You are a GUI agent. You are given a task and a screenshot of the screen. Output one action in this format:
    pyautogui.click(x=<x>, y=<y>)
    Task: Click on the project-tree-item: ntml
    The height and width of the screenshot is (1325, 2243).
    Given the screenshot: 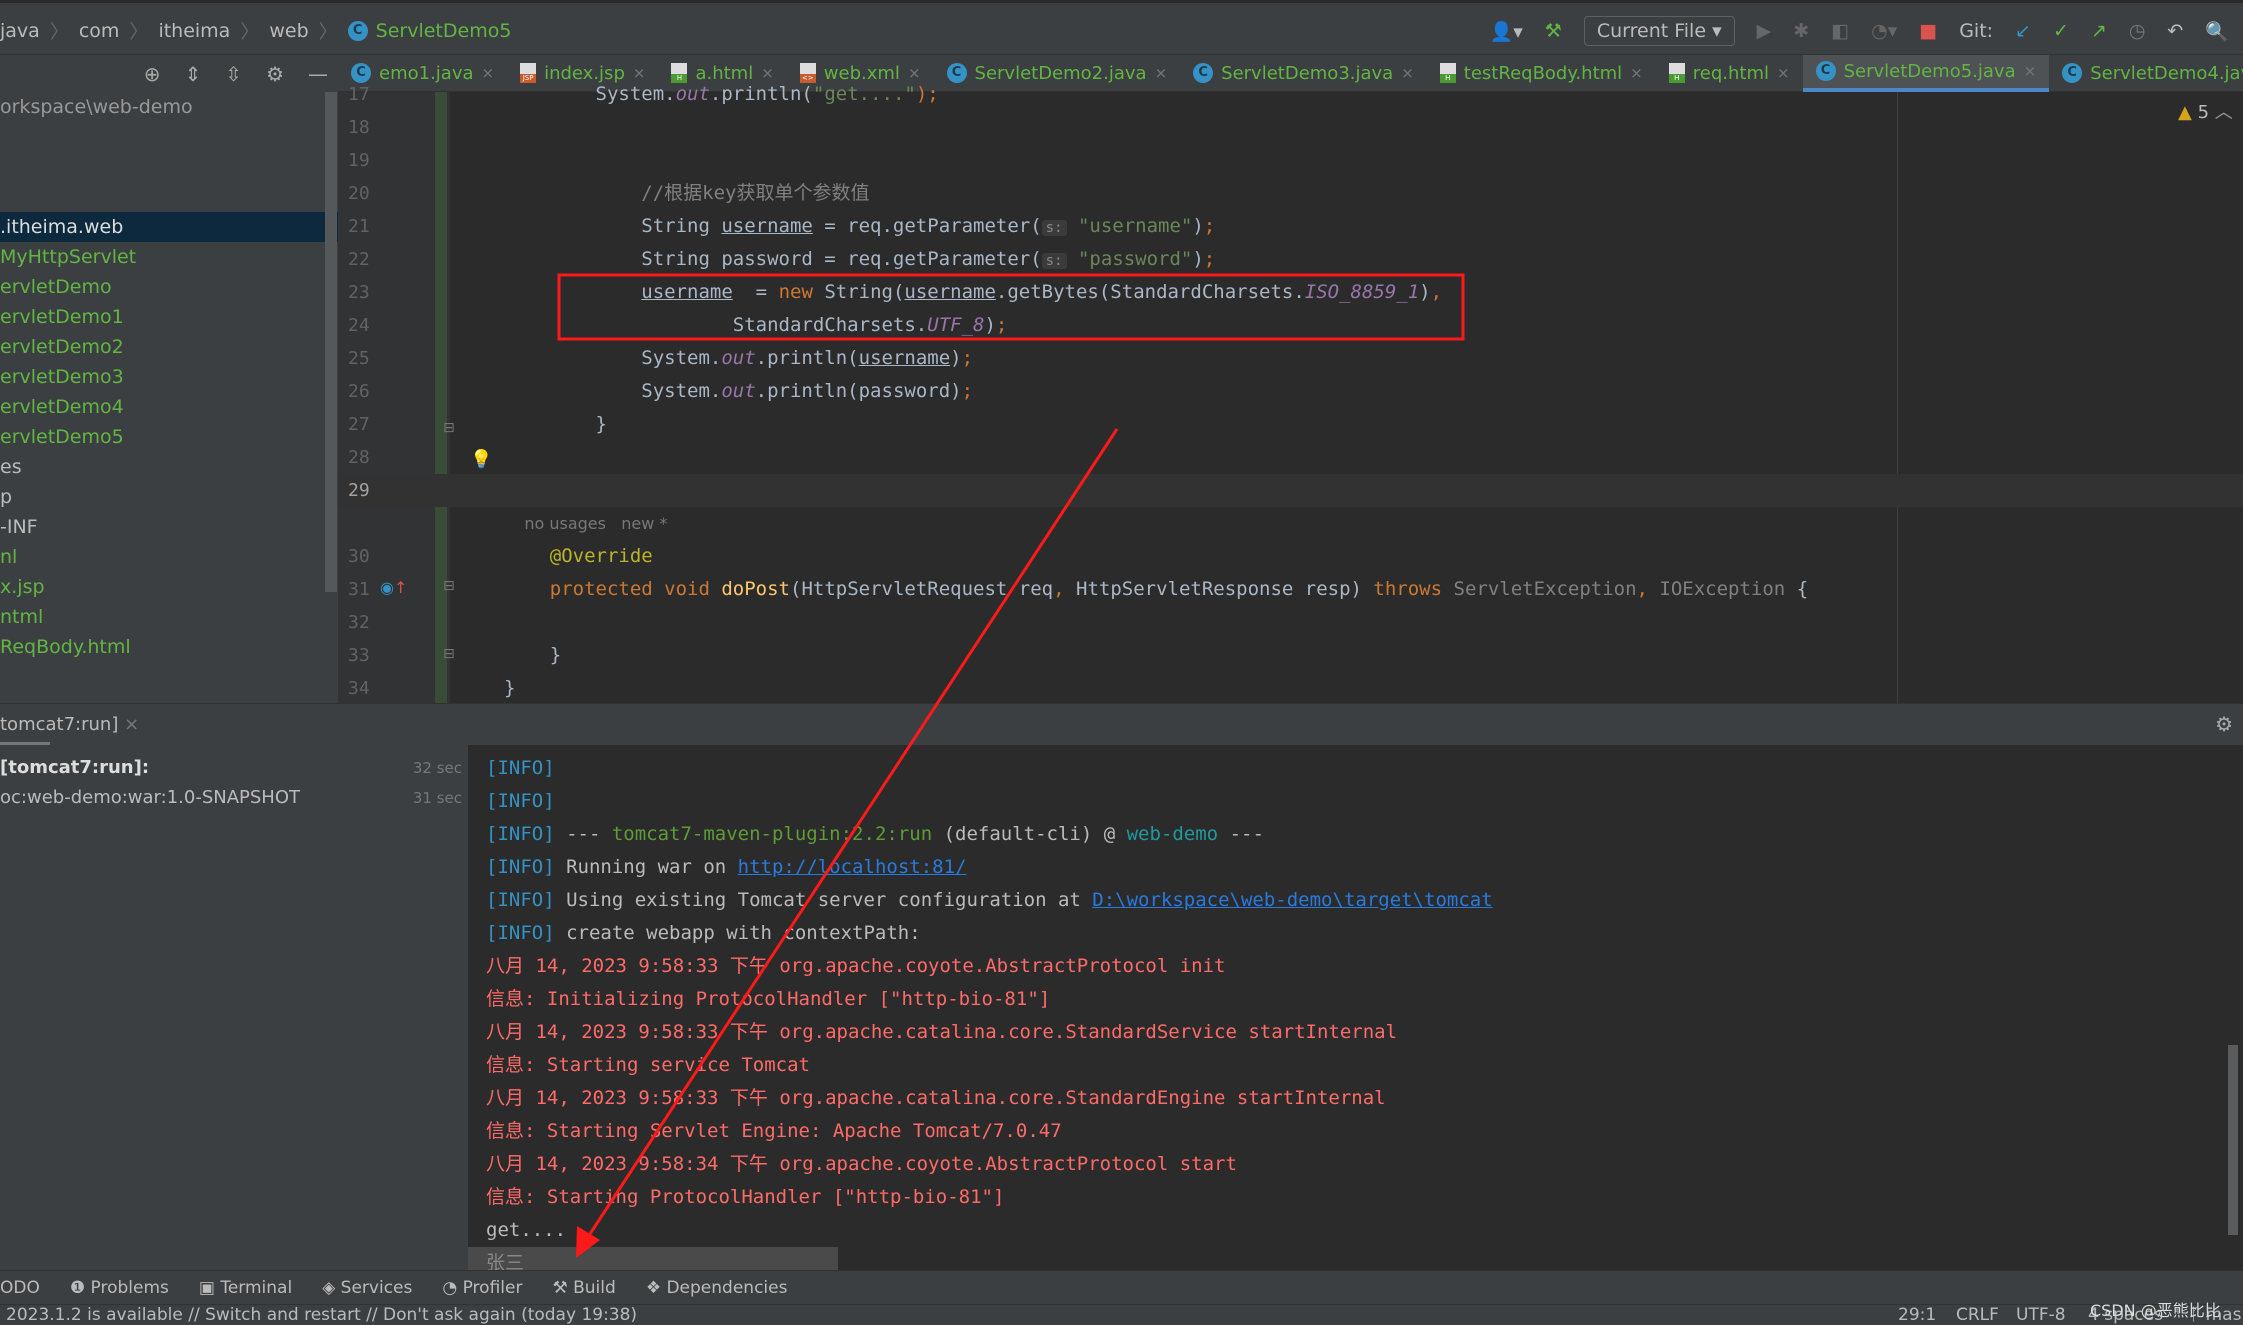 What is the action you would take?
    pyautogui.click(x=169, y=617)
    